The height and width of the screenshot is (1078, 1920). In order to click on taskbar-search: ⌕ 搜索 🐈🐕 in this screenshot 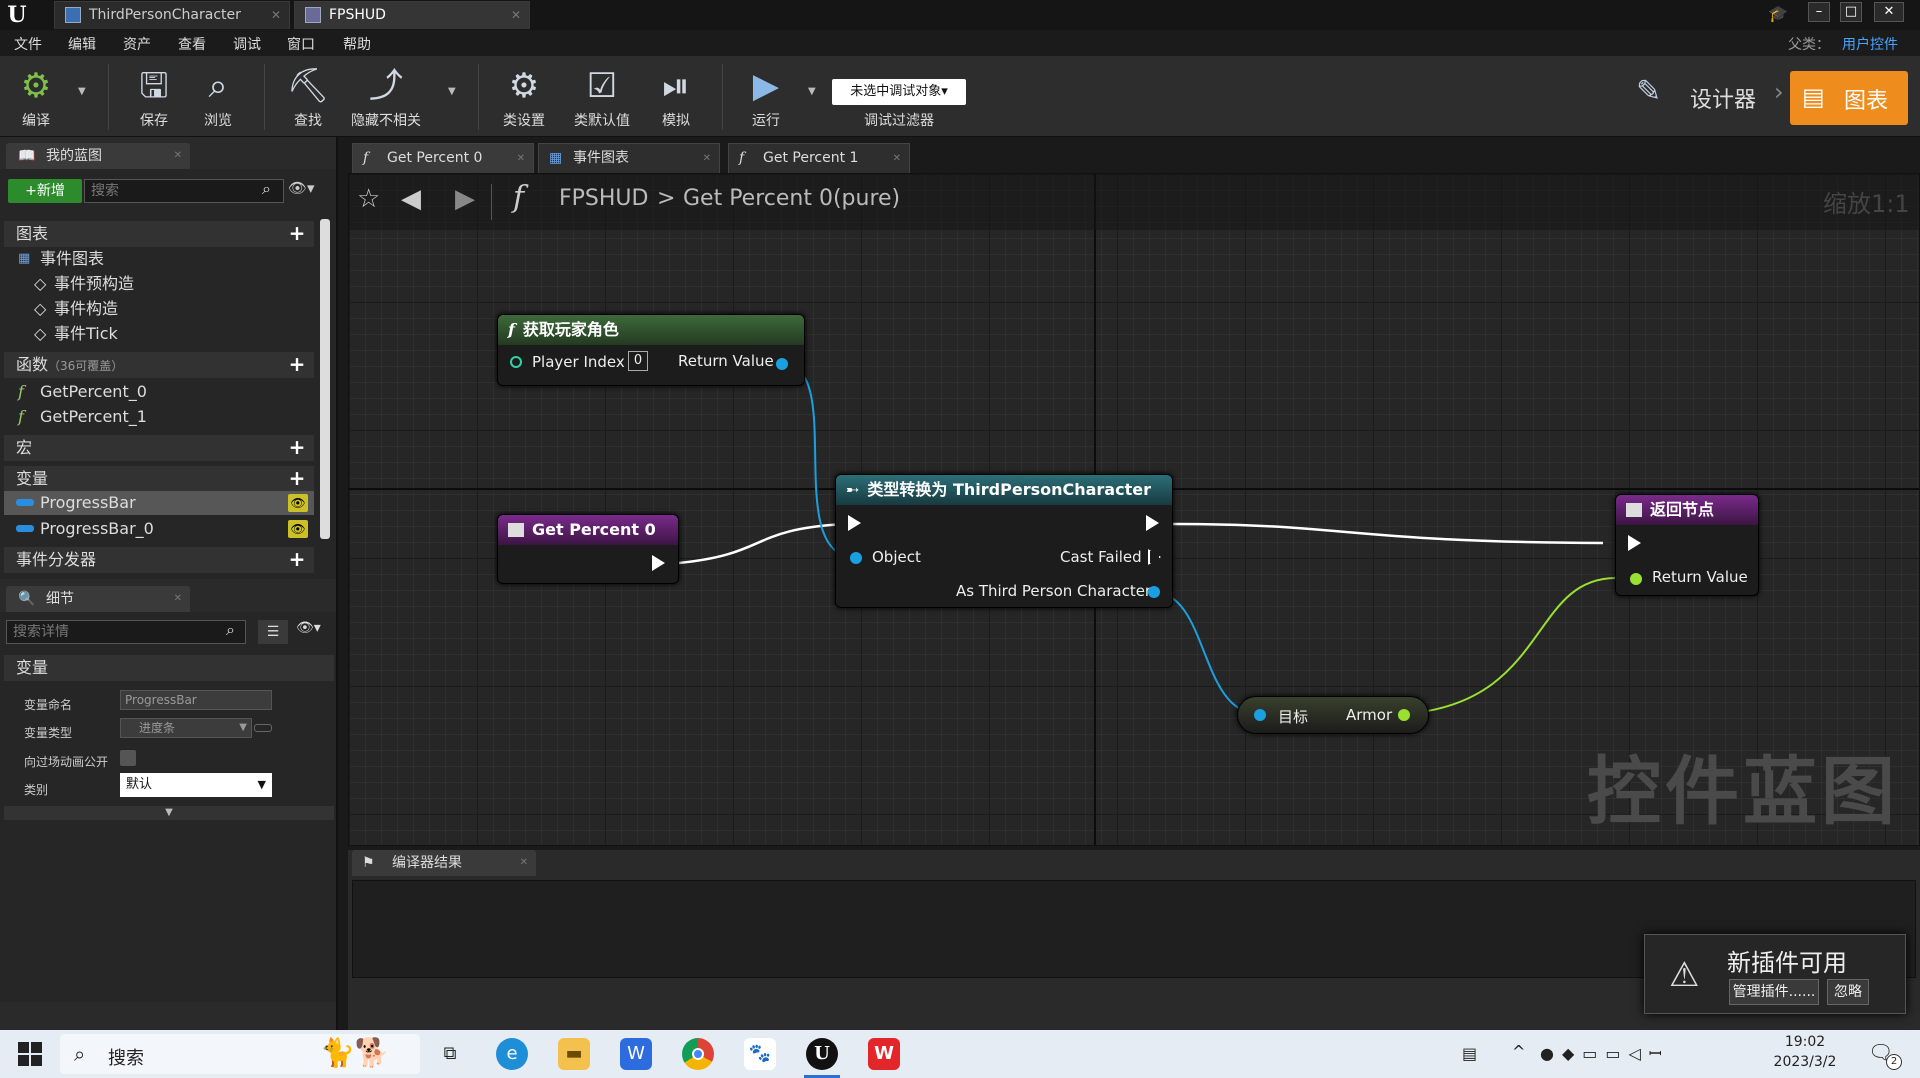, I will do `click(240, 1054)`.